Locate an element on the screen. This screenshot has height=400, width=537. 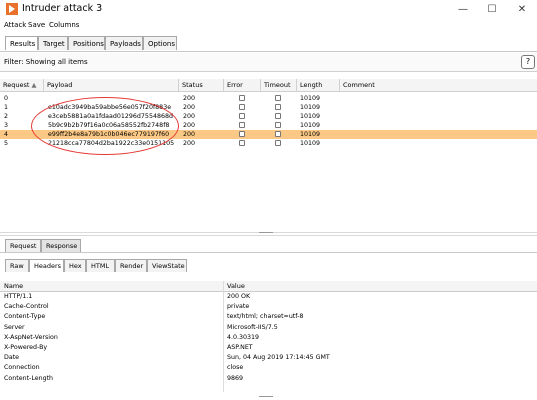
headers-column-value: Value is located at coordinates (236, 286).